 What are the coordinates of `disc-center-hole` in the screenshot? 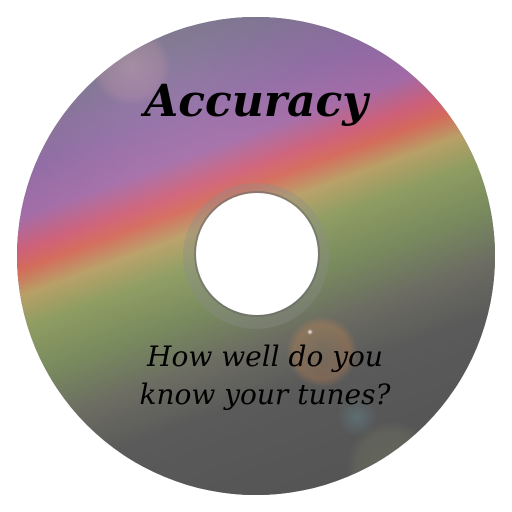 It's located at (257, 254).